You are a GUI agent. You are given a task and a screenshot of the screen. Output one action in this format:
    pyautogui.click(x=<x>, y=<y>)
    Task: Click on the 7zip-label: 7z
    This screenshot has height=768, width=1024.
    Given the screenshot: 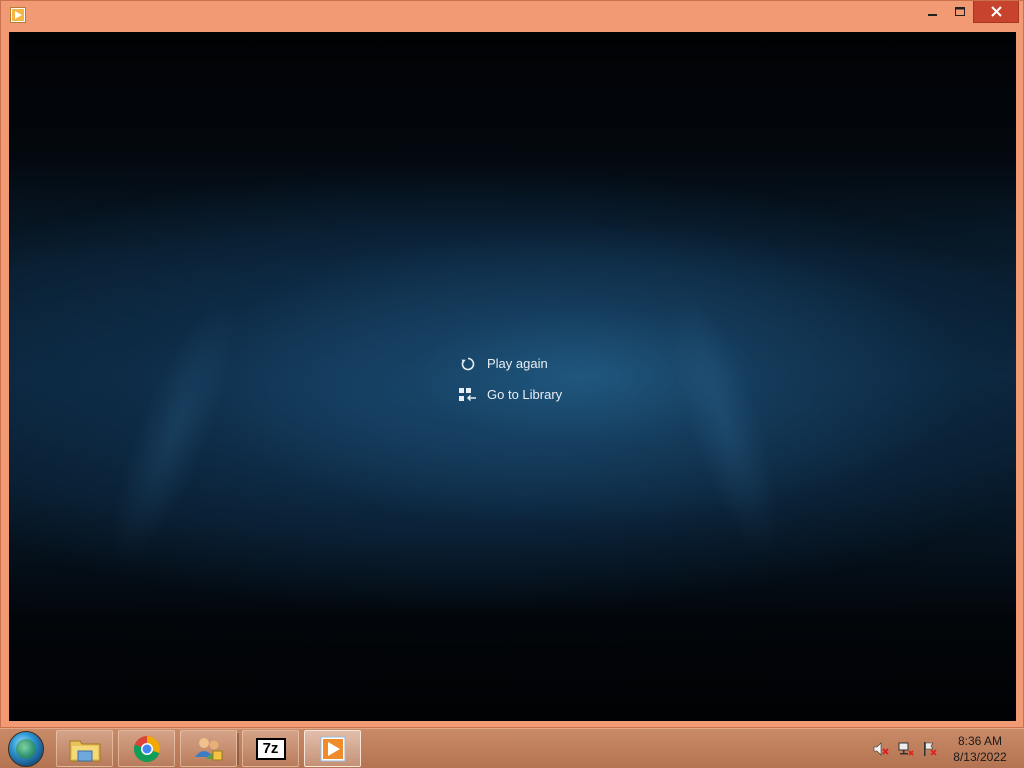 What is the action you would take?
    pyautogui.click(x=270, y=748)
    